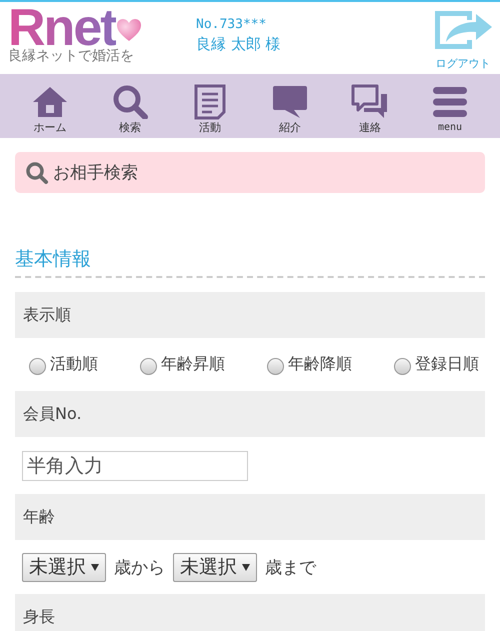 The width and height of the screenshot is (500, 631). Describe the element at coordinates (370, 102) in the screenshot. I see `chat-bubbles-icon` at that location.